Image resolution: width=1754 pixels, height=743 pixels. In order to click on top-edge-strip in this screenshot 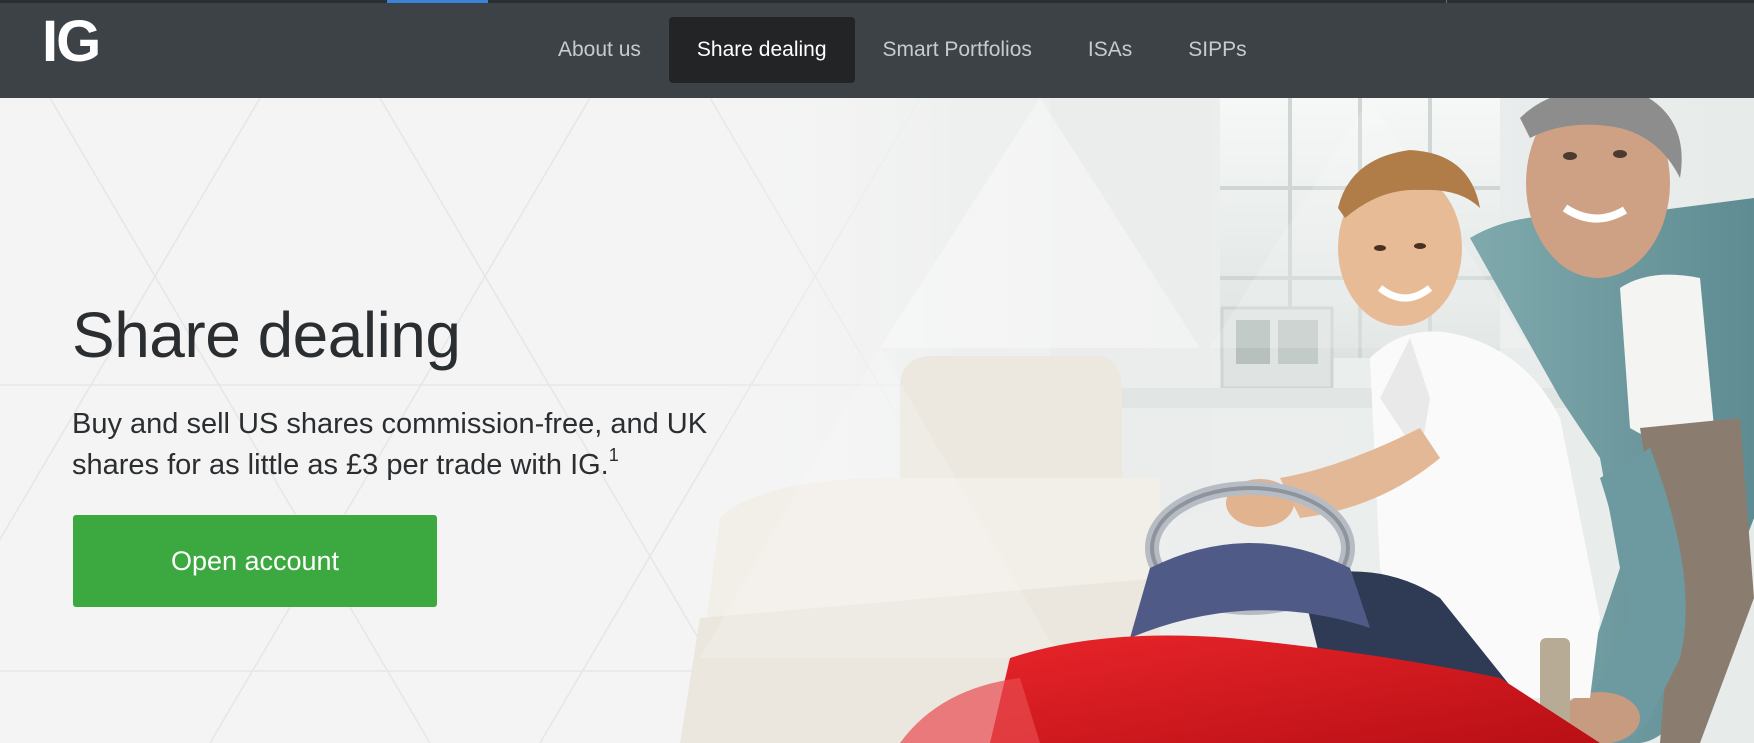, I will do `click(877, 1)`.